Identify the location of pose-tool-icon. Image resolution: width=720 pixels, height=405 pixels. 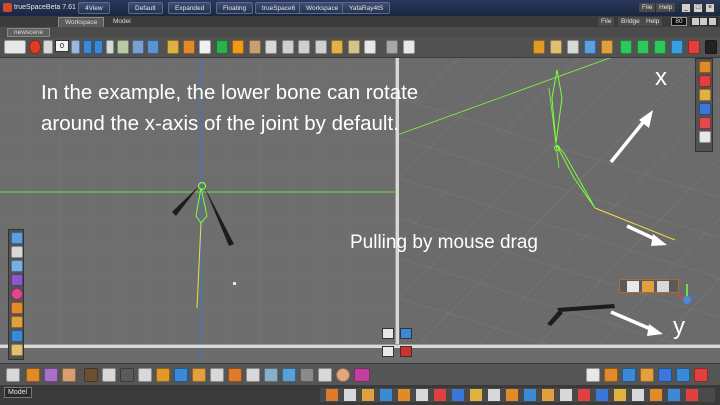
(354, 47).